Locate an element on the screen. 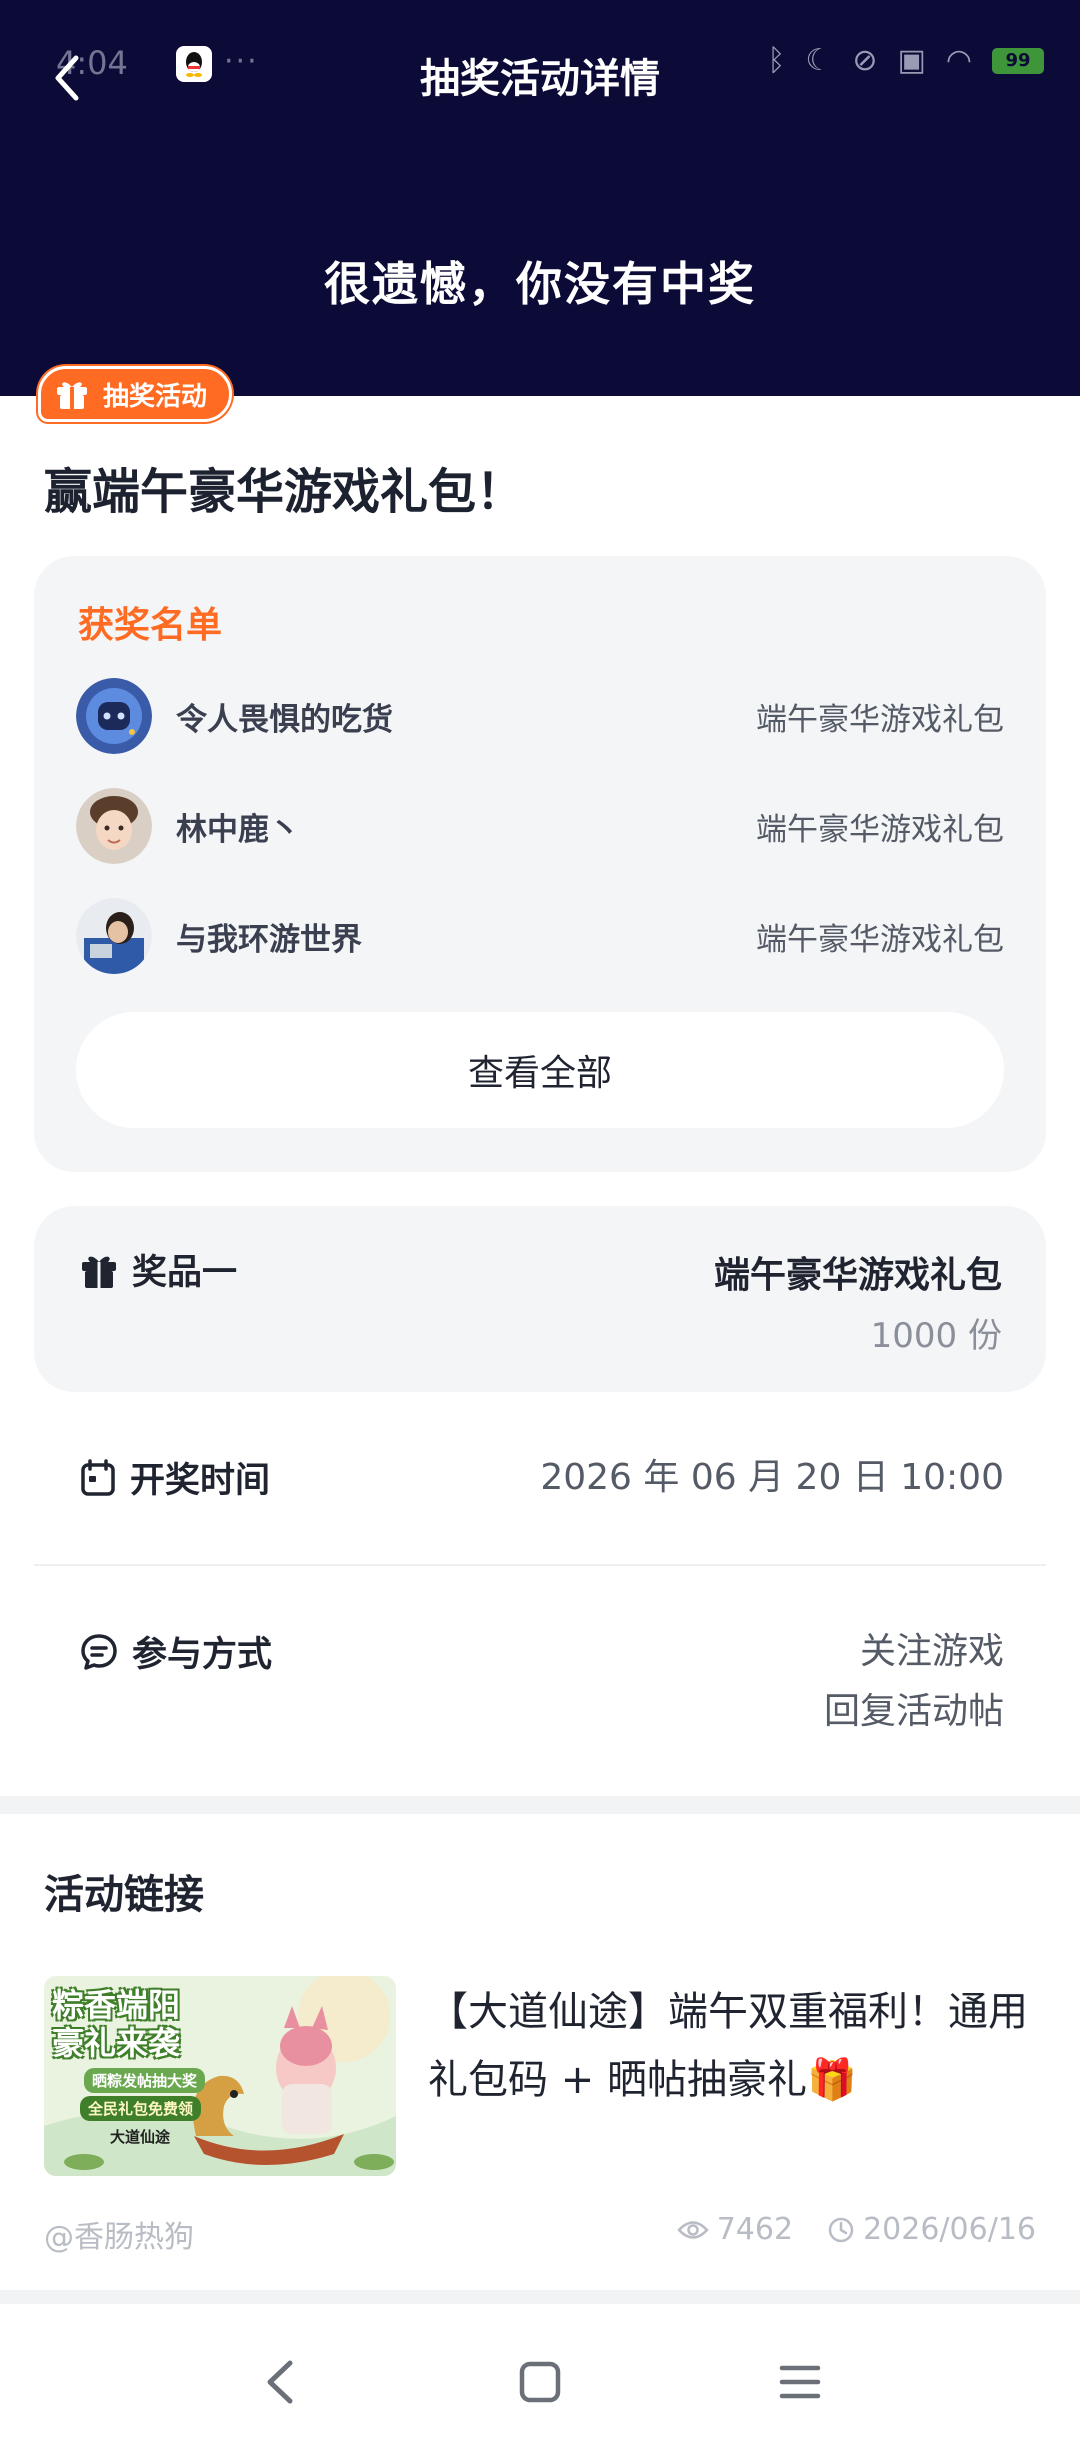 The height and width of the screenshot is (2460, 1080). participation-methods: 关注游戏 回复活动帖 is located at coordinates (914, 1682).